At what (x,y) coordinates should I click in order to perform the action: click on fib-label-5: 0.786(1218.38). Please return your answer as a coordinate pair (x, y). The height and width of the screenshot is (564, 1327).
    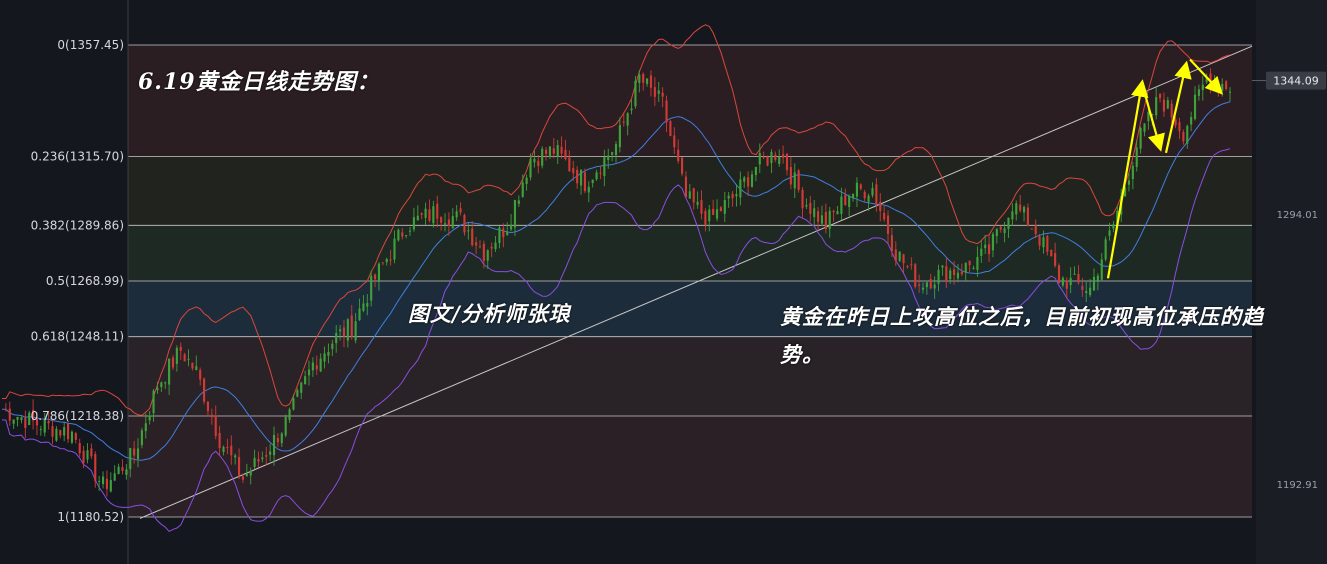
    Looking at the image, I should click on (77, 416).